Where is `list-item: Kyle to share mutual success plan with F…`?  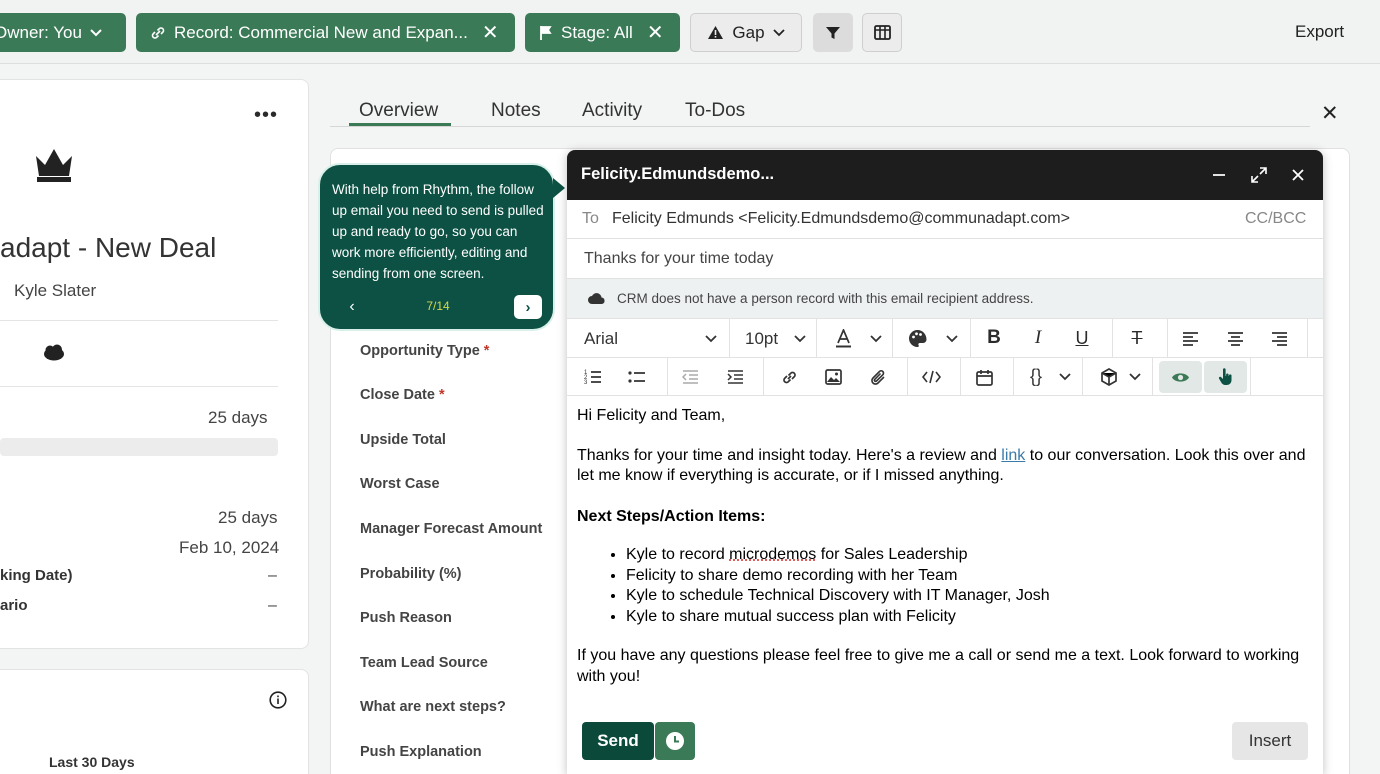 list-item: Kyle to share mutual success plan with F… is located at coordinates (969, 617).